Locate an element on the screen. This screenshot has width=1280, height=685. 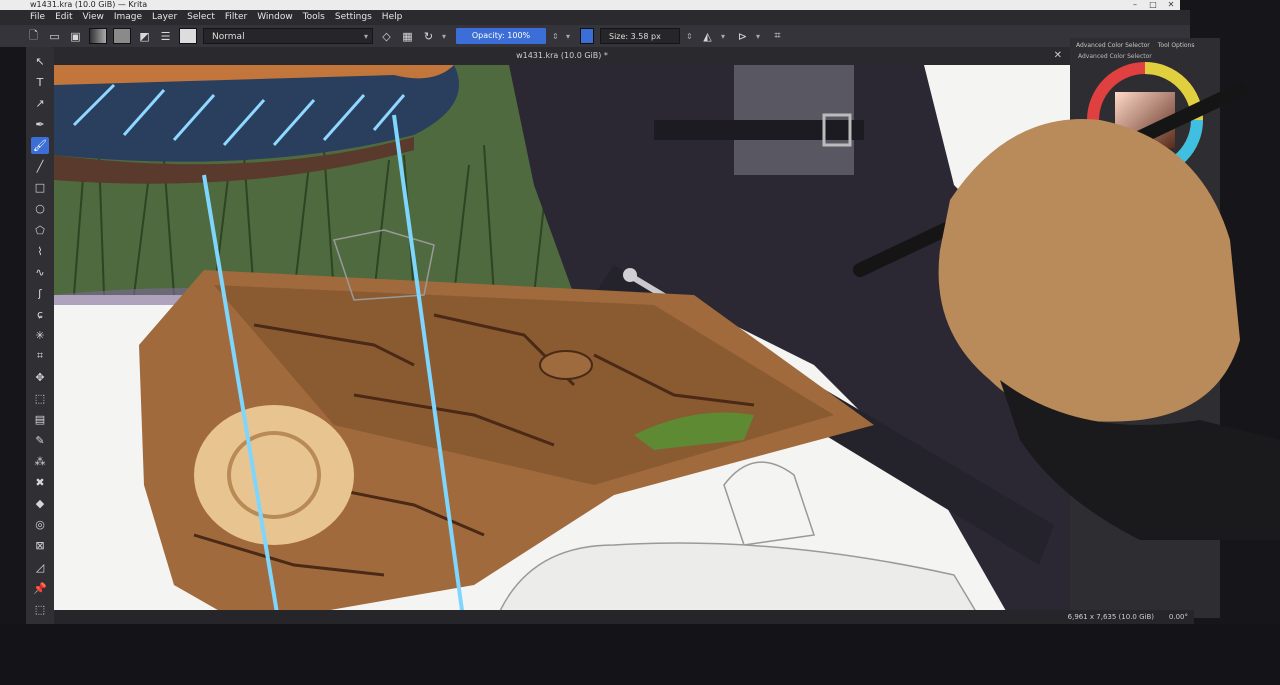
minimize-icon: – is located at coordinates (1135, 5).